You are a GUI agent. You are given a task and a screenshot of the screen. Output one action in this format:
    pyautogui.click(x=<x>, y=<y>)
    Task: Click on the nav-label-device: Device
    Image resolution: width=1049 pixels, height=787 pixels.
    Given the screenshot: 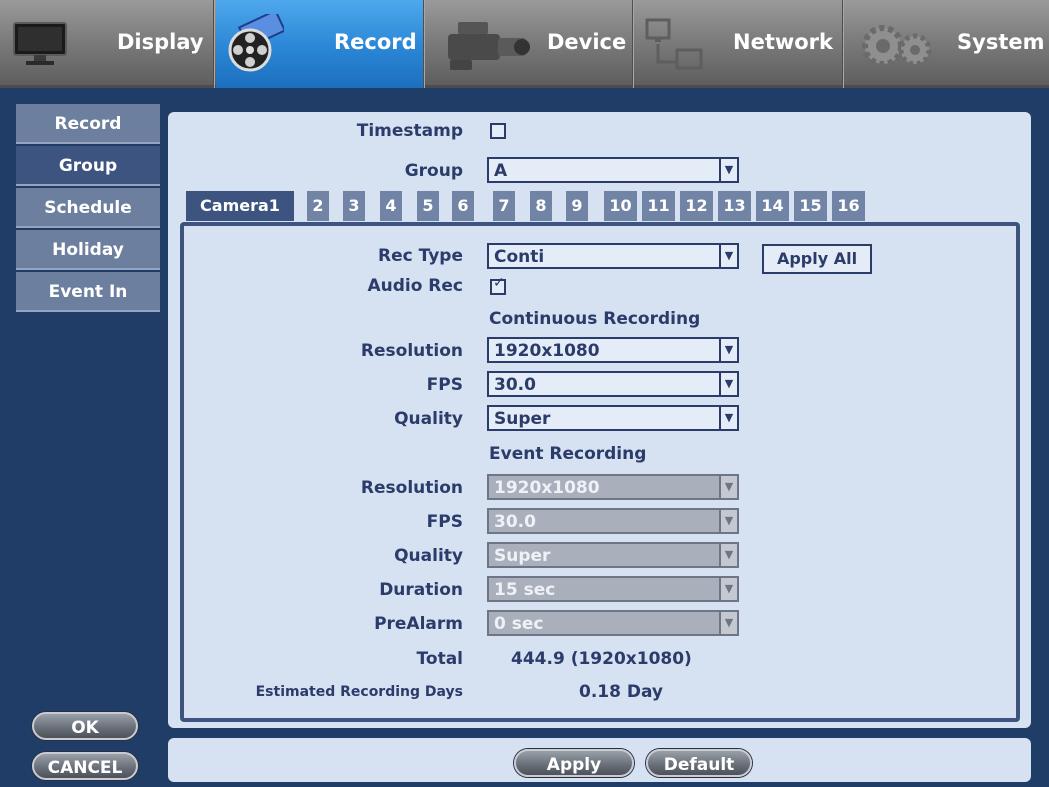 What is the action you would take?
    pyautogui.click(x=587, y=42)
    